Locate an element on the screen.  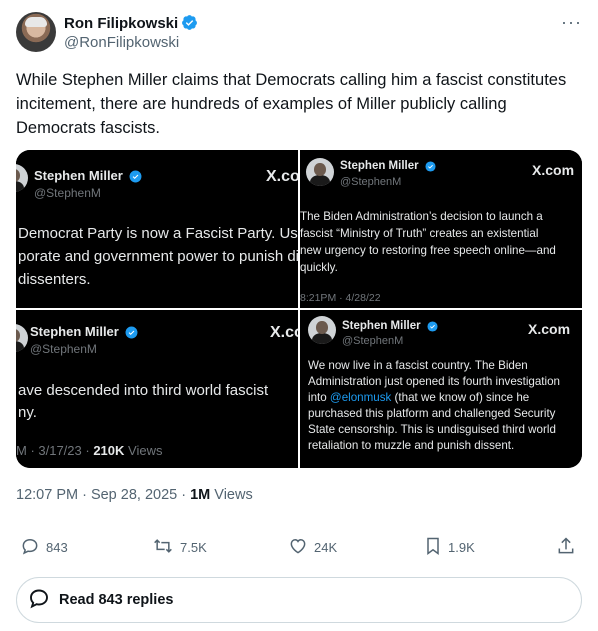
tweet-header: Ron Filipkowski @RonFilipkowski ··· is located at coordinates (299, 33).